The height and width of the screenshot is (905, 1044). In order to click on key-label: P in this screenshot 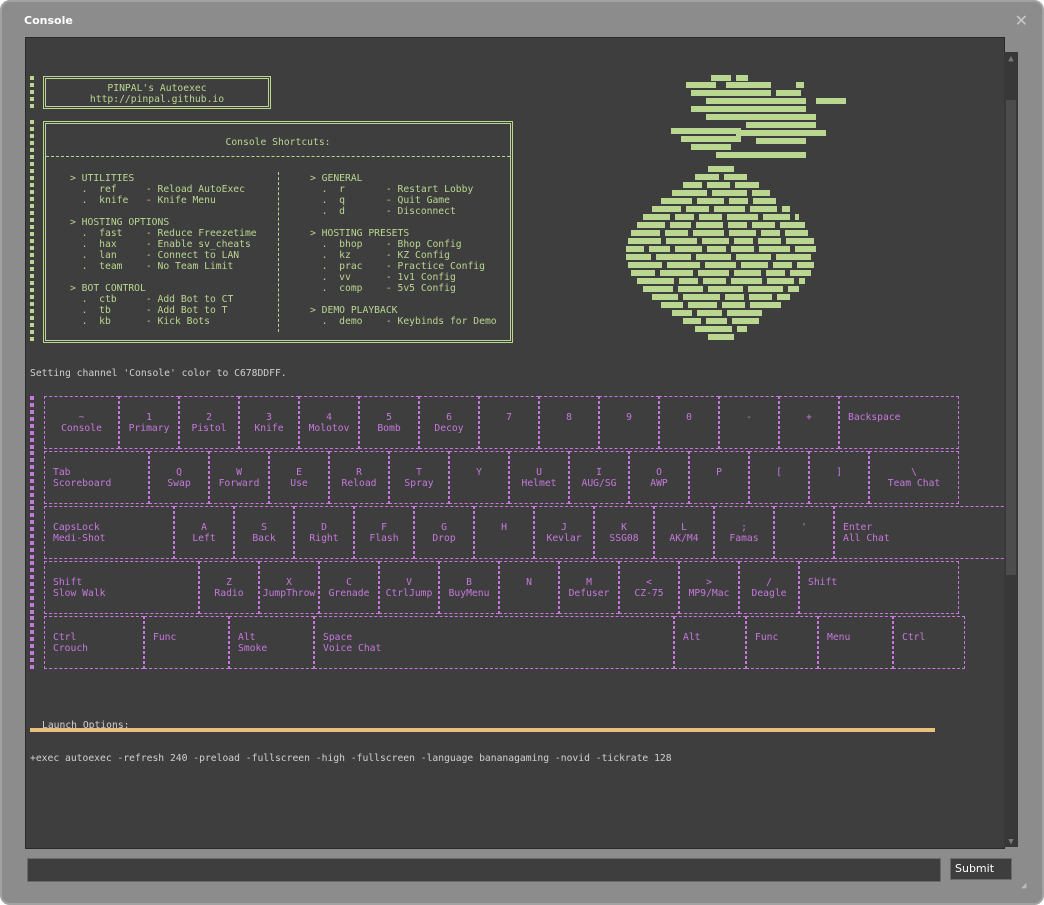, I will do `click(719, 472)`.